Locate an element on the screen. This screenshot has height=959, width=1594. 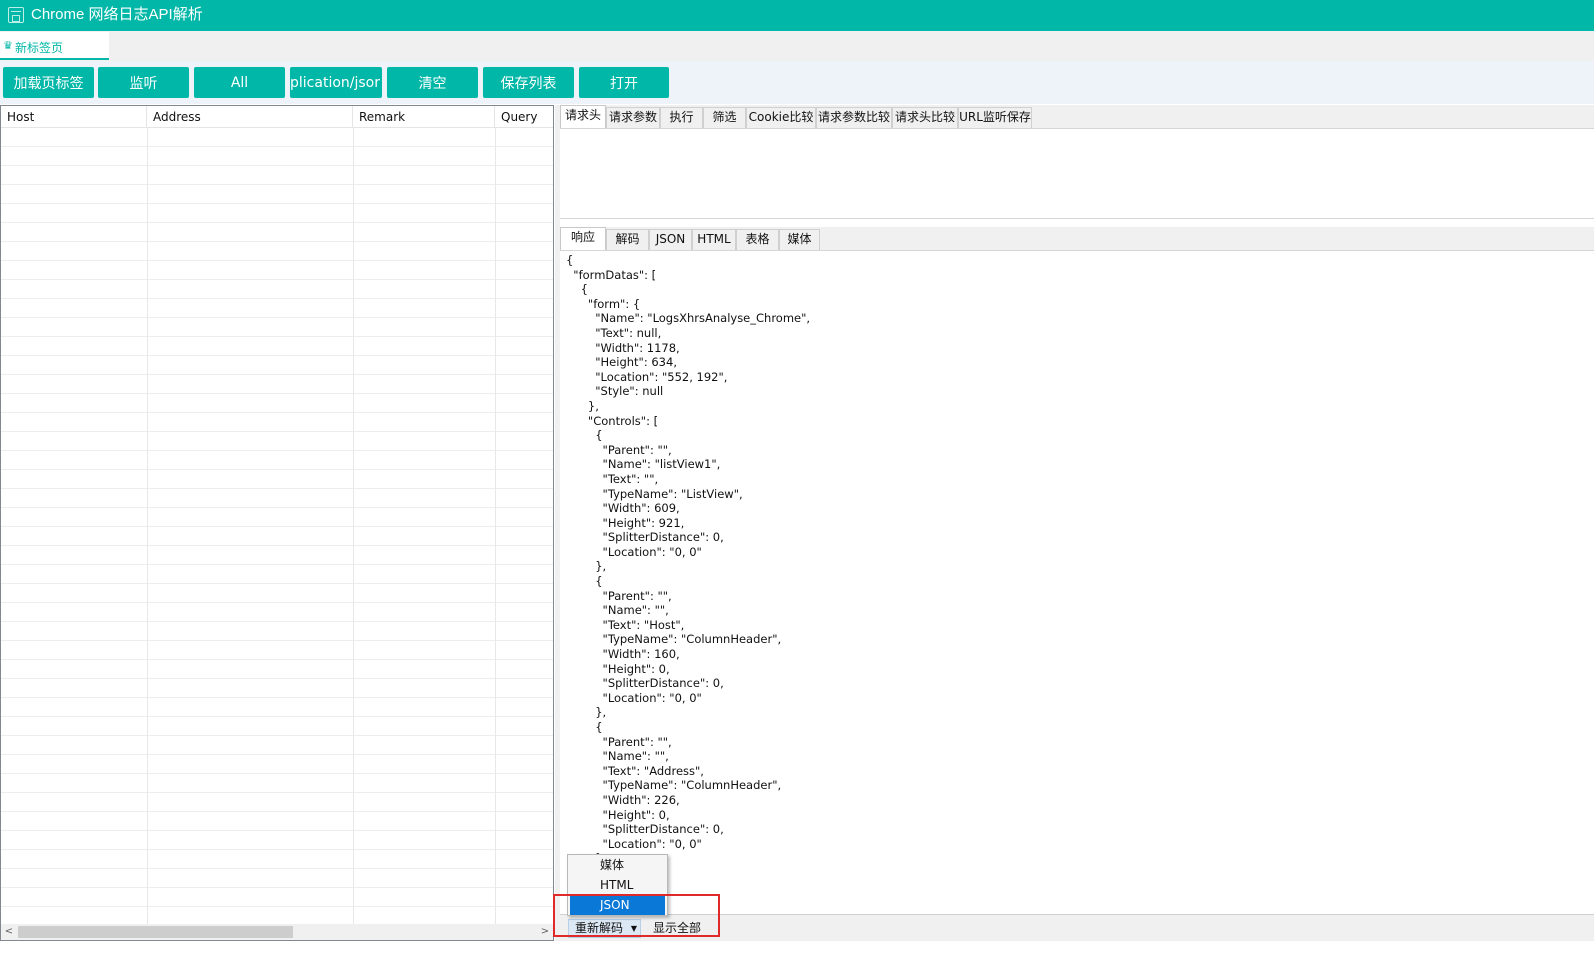
menu-item-media: 媒体 is located at coordinates (617, 865).